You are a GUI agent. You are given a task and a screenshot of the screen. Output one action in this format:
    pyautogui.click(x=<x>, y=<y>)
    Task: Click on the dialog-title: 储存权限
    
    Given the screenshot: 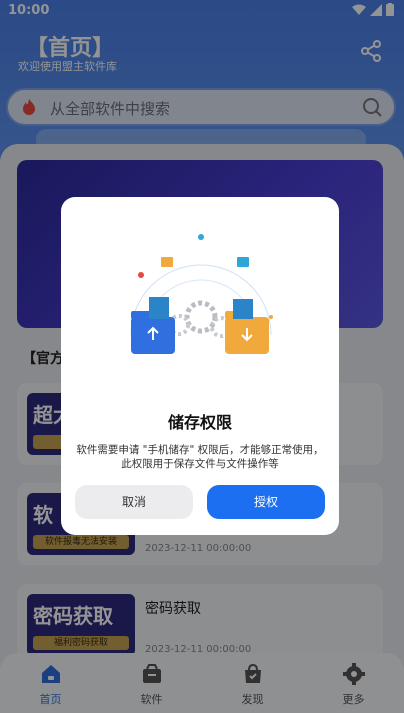 What is the action you would take?
    pyautogui.click(x=199, y=422)
    